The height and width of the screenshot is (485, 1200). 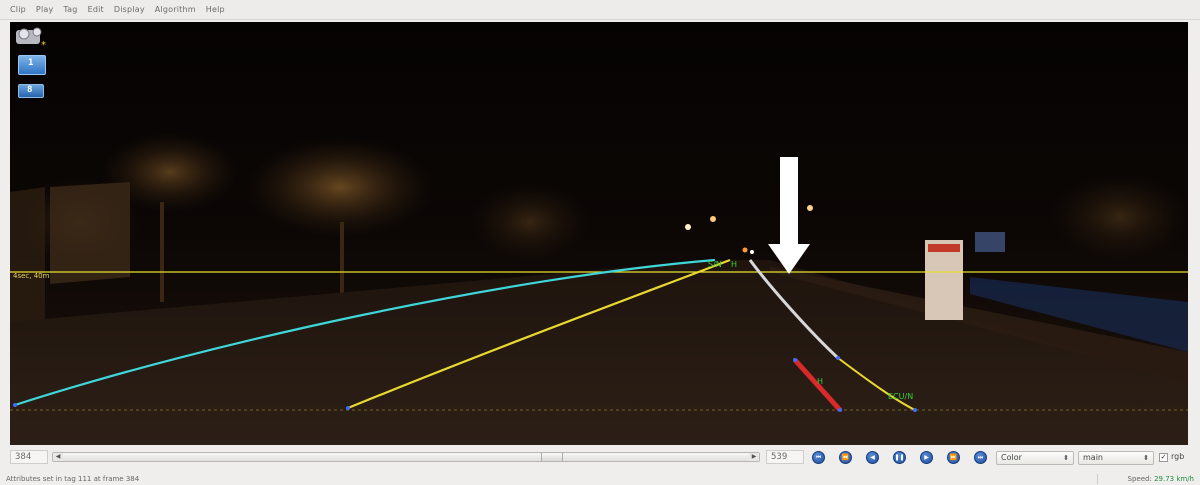 I want to click on color-select: Color ⬍, so click(x=1035, y=458).